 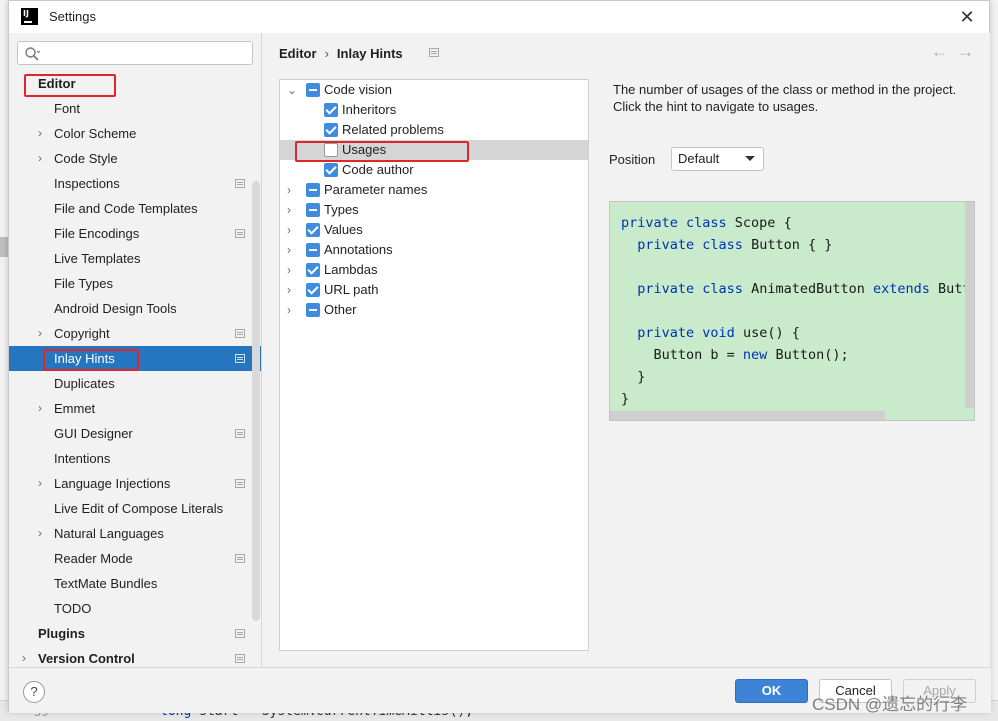 What do you see at coordinates (499, 17) in the screenshot?
I see `title-bar: IJ Settings ✕` at bounding box center [499, 17].